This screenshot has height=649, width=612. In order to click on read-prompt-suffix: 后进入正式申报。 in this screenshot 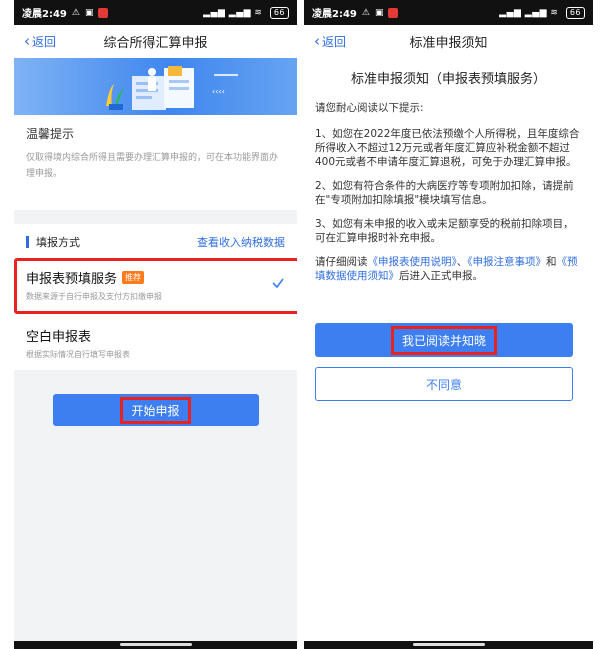, I will do `click(441, 276)`.